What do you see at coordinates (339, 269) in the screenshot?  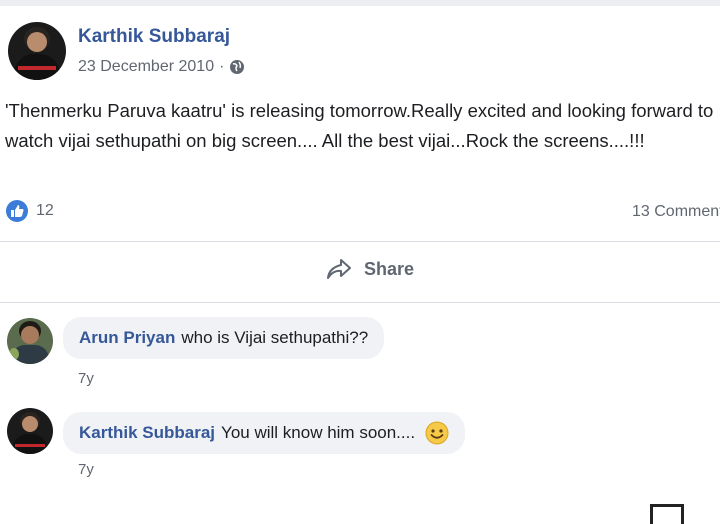 I see `share-arrow-icon` at bounding box center [339, 269].